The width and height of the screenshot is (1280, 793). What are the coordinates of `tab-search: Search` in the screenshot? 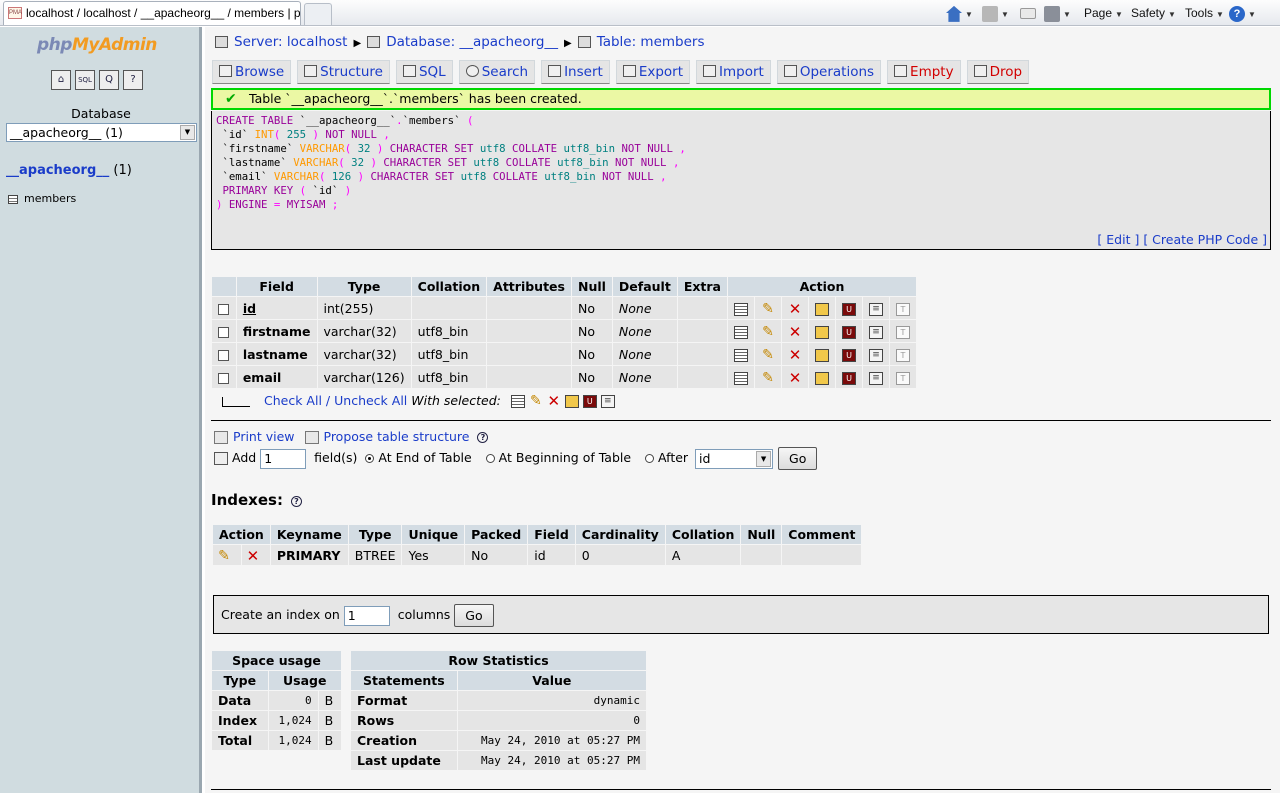 It's located at (497, 72).